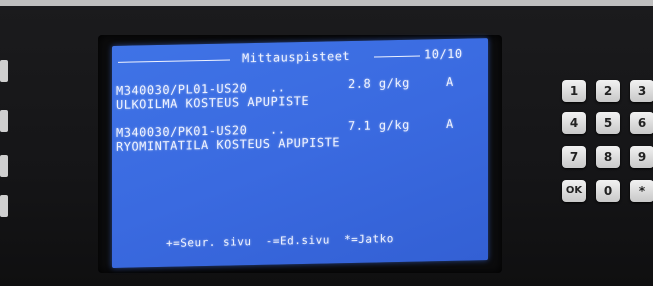 This screenshot has height=286, width=653. I want to click on key-8: 8, so click(608, 157).